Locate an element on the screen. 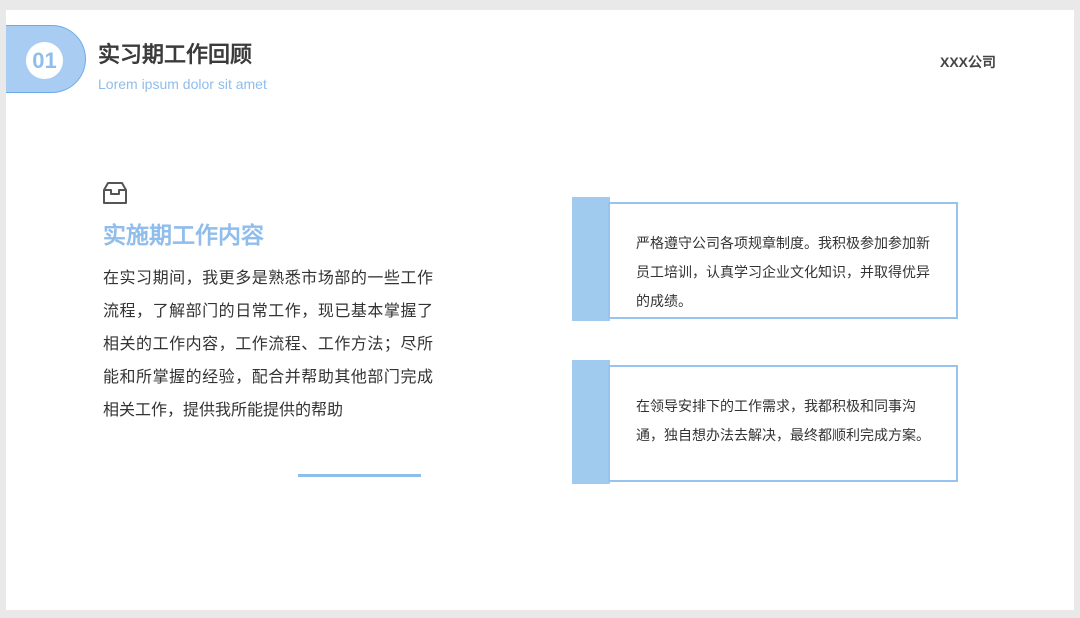 Image resolution: width=1080 pixels, height=618 pixels. accent-divider is located at coordinates (359, 475).